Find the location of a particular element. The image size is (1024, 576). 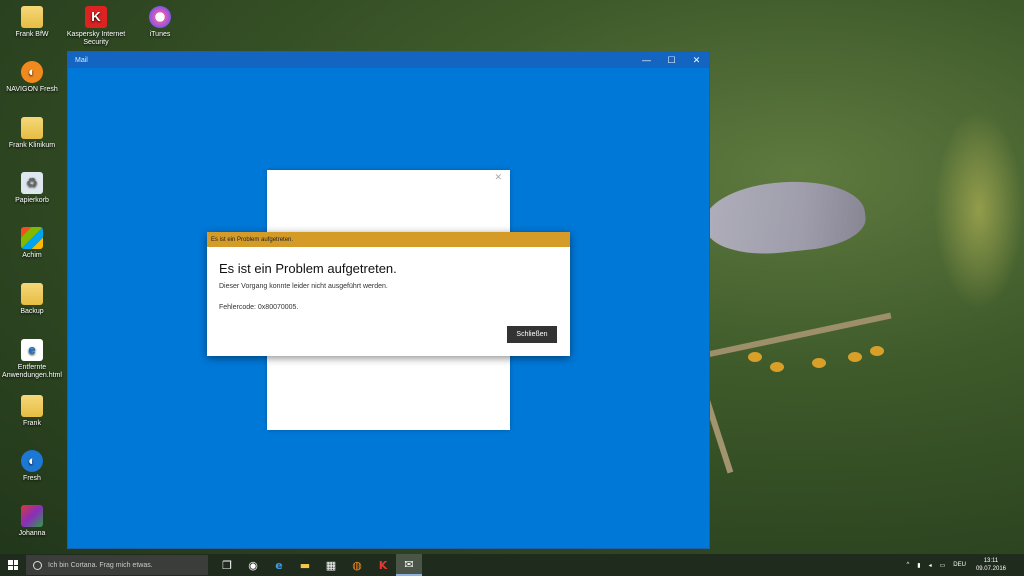

file-explorer-icon: ▬ is located at coordinates (305, 565).